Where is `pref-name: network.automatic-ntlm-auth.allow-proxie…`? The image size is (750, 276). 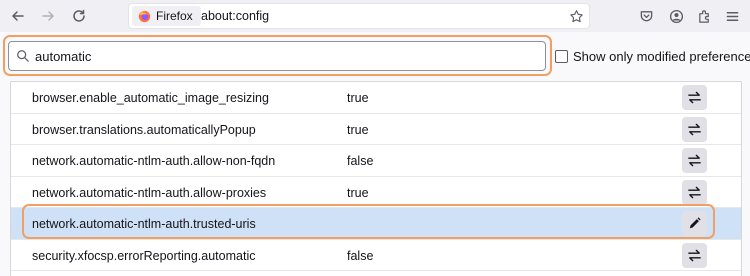 pref-name: network.automatic-ntlm-auth.allow-proxie… is located at coordinates (149, 192).